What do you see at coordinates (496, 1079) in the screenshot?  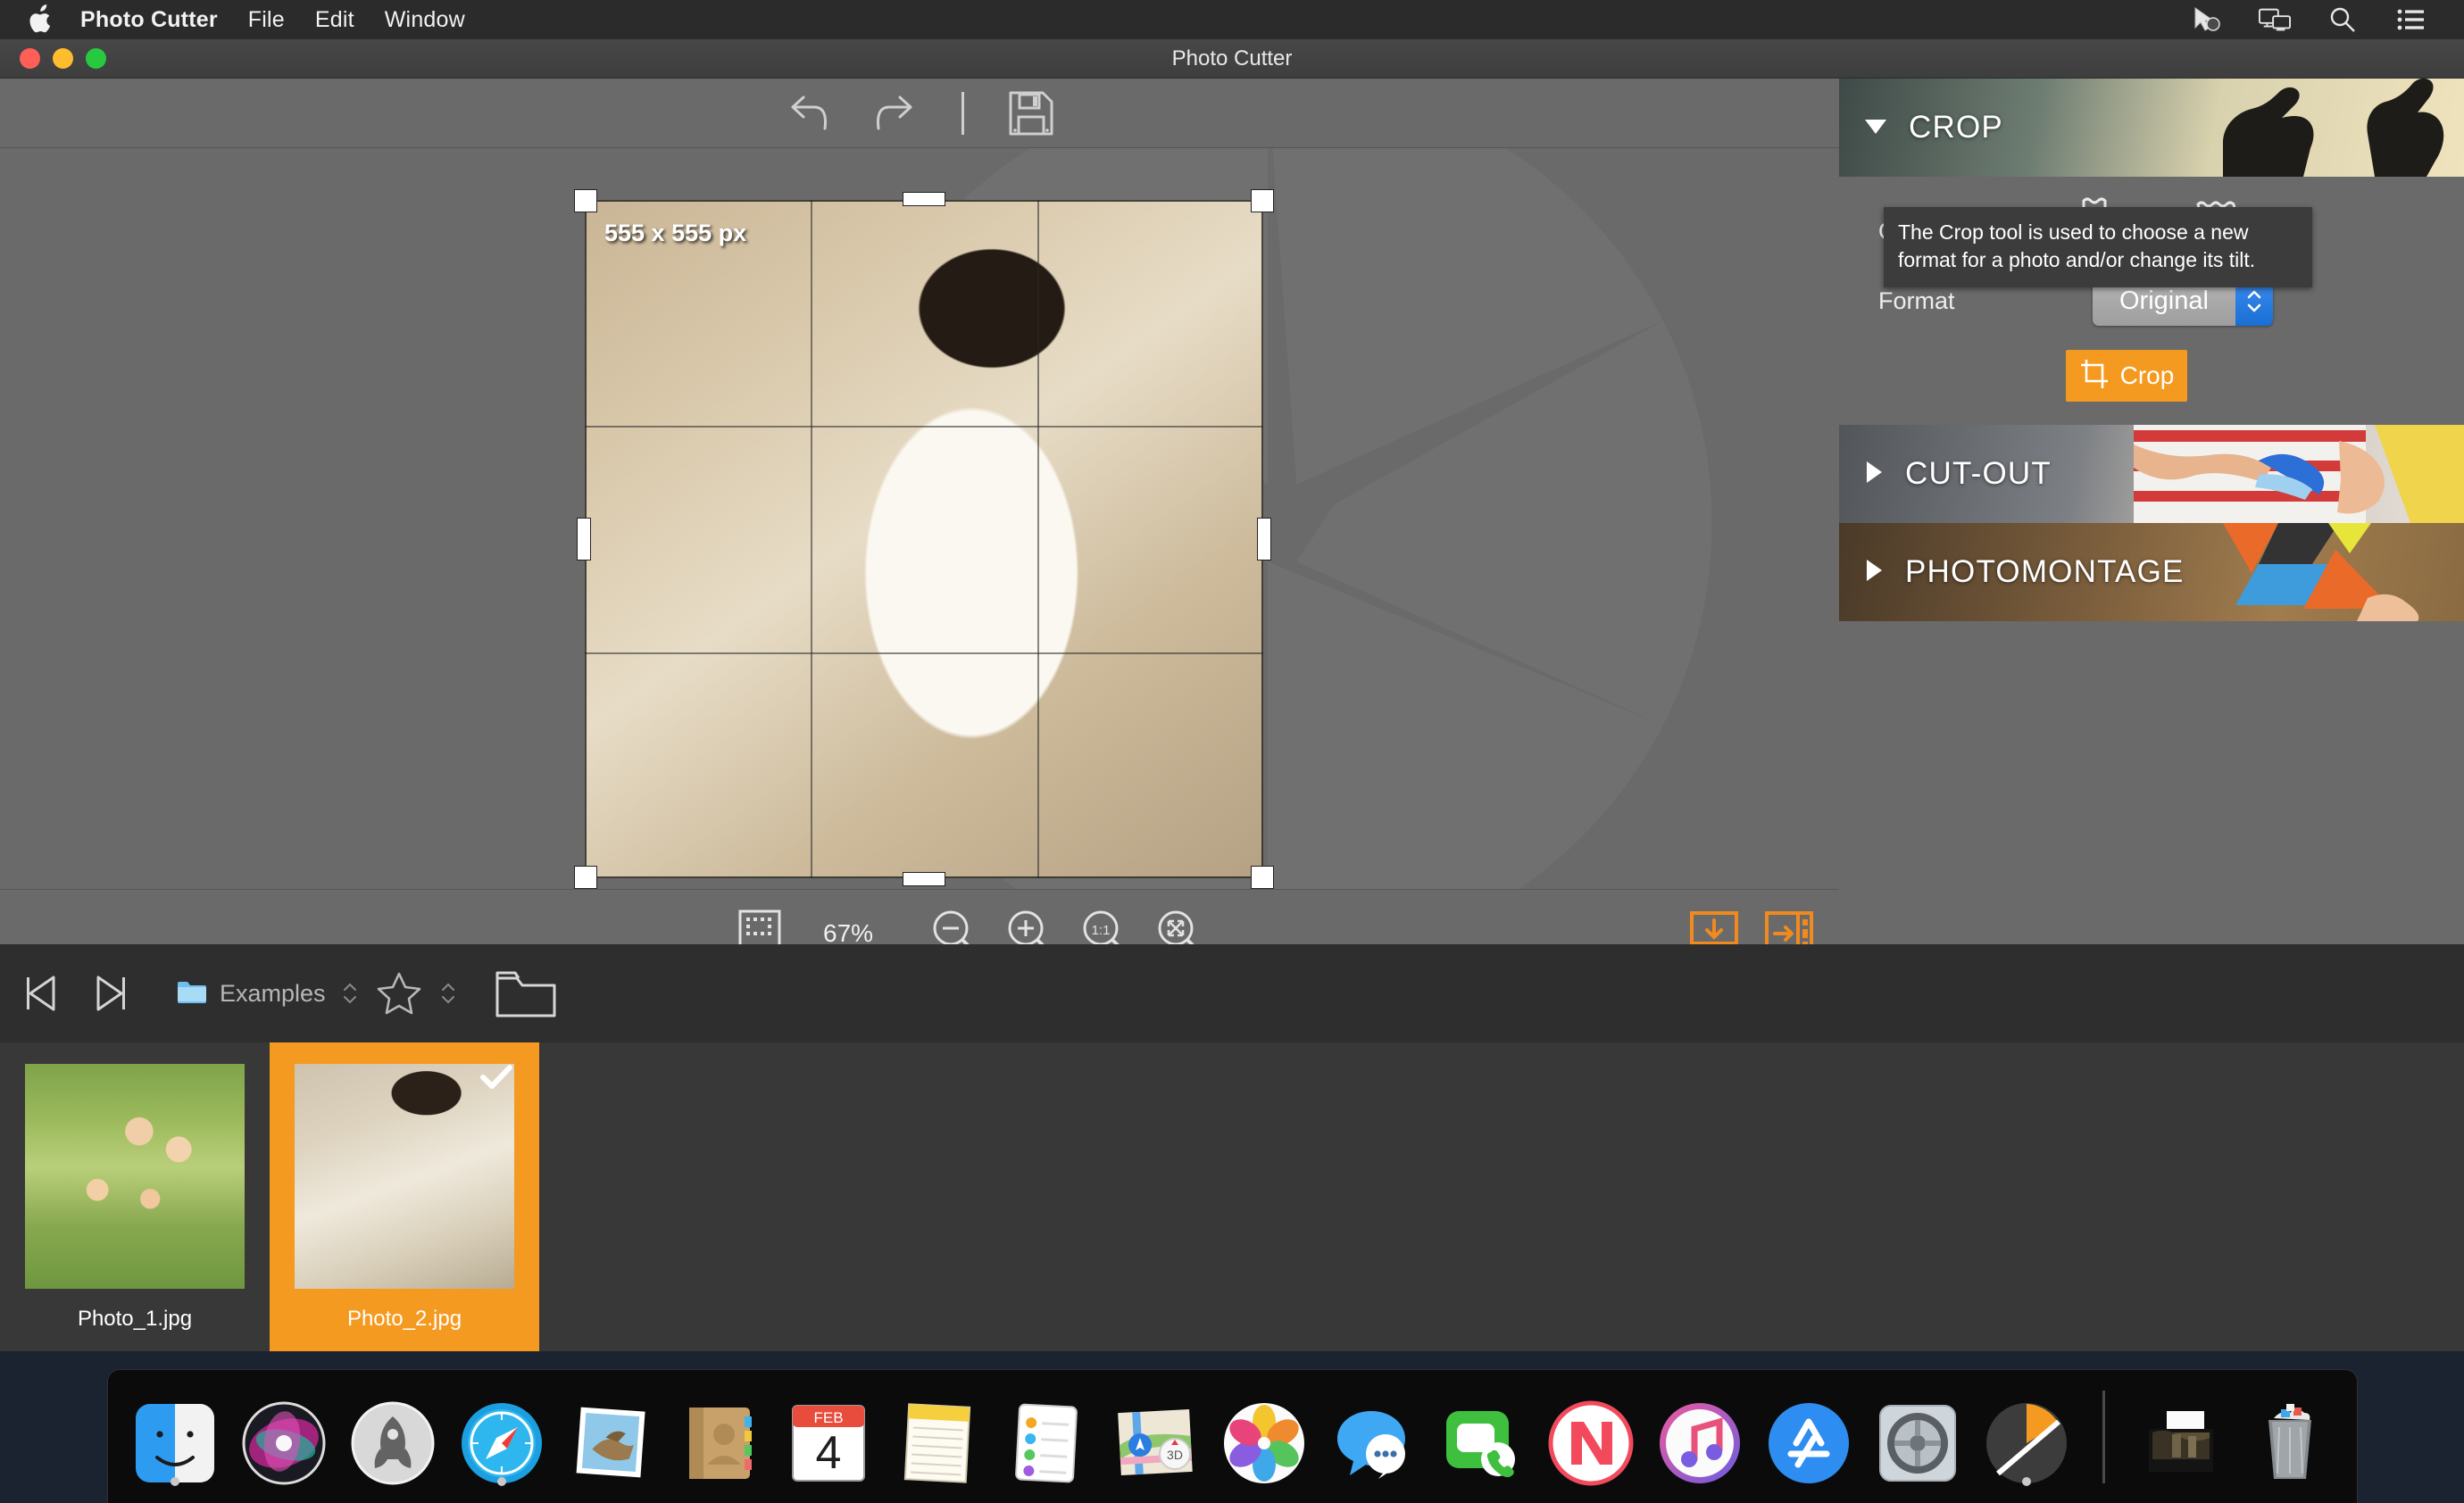 I see `checkmark-icon` at bounding box center [496, 1079].